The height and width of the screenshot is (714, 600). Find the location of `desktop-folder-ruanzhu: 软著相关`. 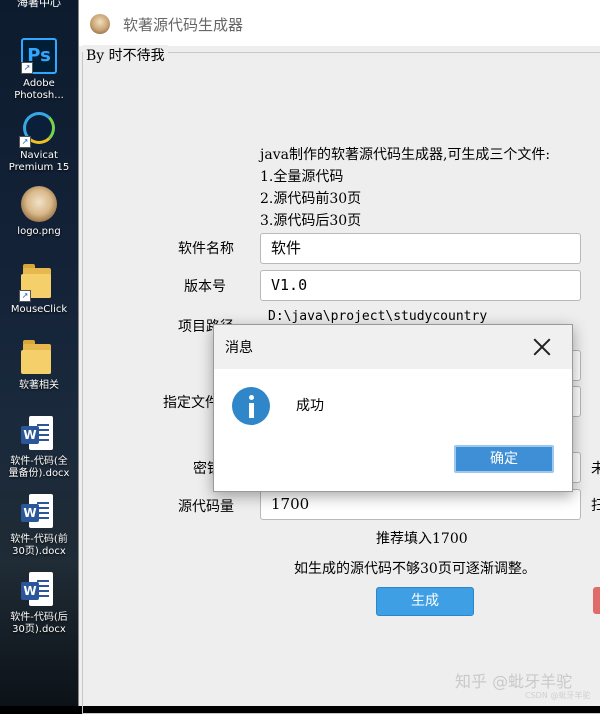

desktop-folder-ruanzhu: 软著相关 is located at coordinates (39, 366).